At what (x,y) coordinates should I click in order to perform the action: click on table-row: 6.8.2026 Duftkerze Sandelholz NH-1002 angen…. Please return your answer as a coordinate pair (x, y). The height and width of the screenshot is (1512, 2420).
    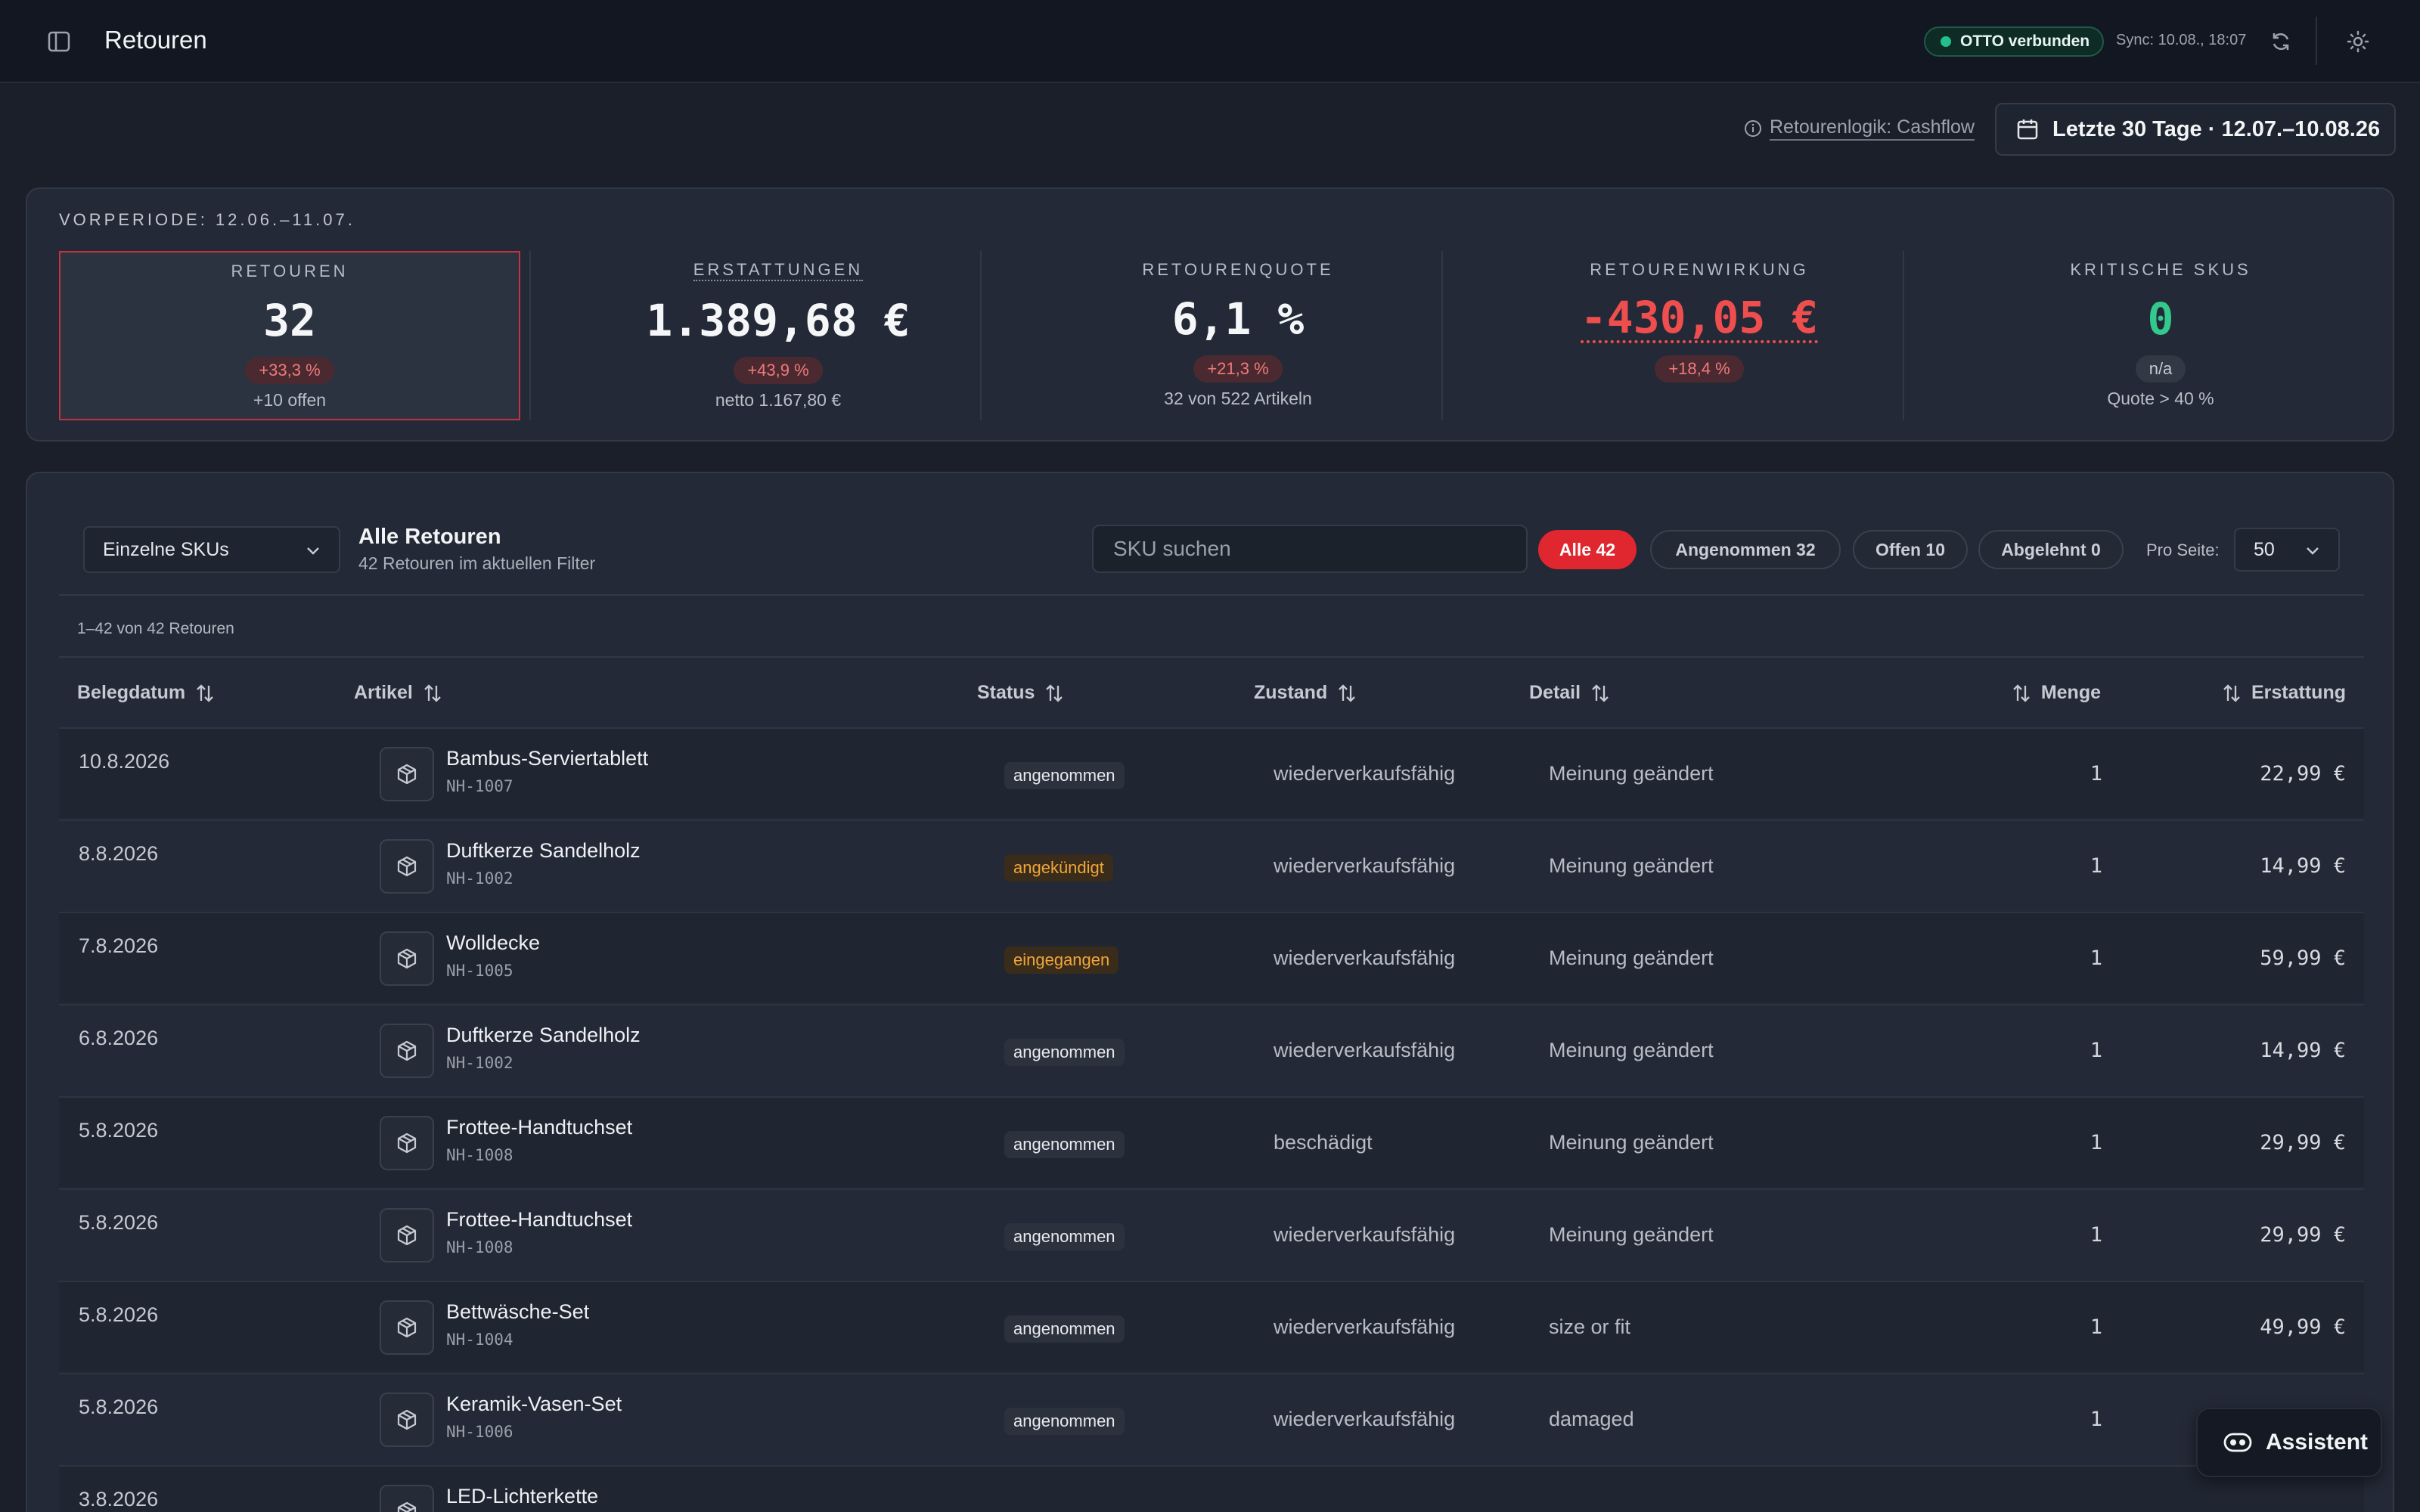
    Looking at the image, I should click on (1211, 1049).